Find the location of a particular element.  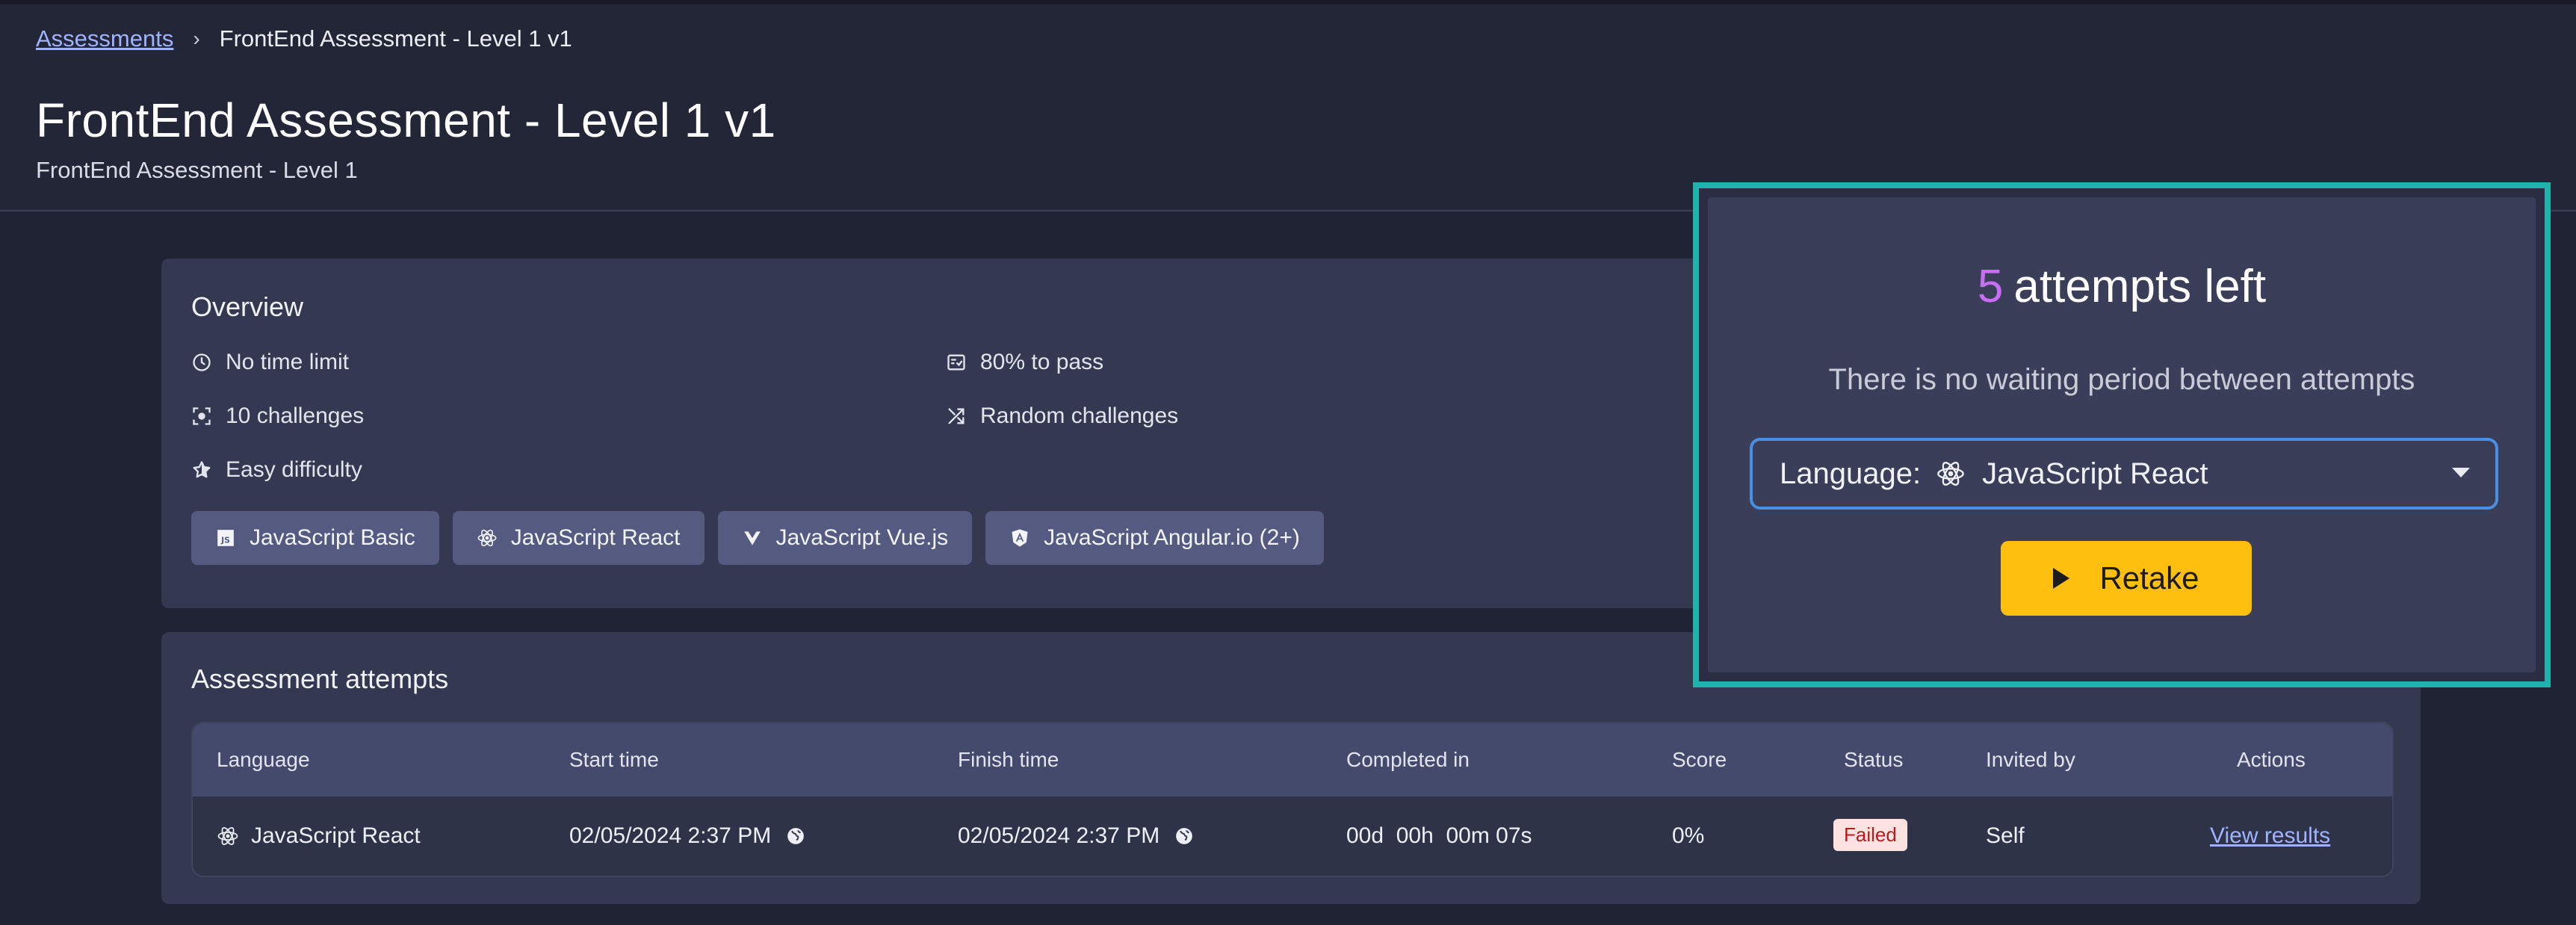

chip-javascript-basic: JS JavaScript Basic is located at coordinates (315, 538).